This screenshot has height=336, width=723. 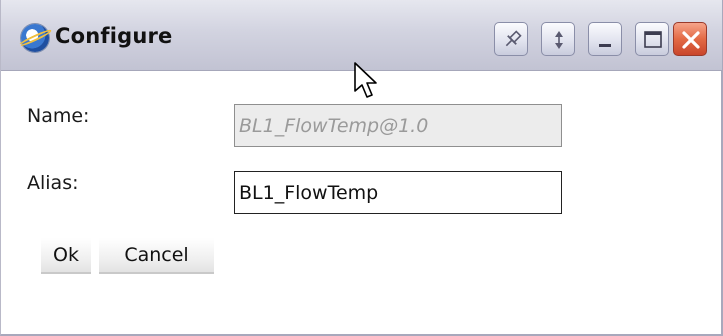 What do you see at coordinates (58, 116) in the screenshot?
I see `name-label: Name:` at bounding box center [58, 116].